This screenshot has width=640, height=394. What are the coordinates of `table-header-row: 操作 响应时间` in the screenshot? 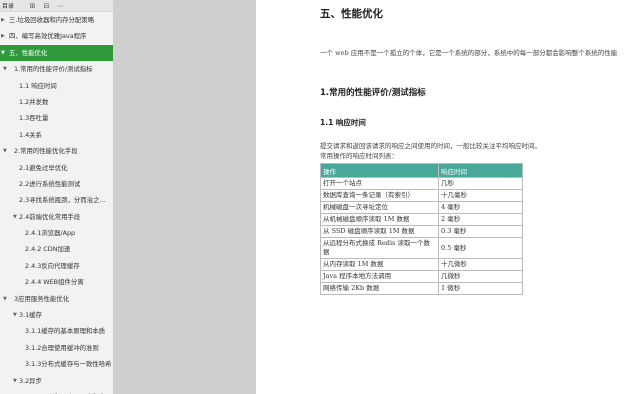 It's located at (421, 170).